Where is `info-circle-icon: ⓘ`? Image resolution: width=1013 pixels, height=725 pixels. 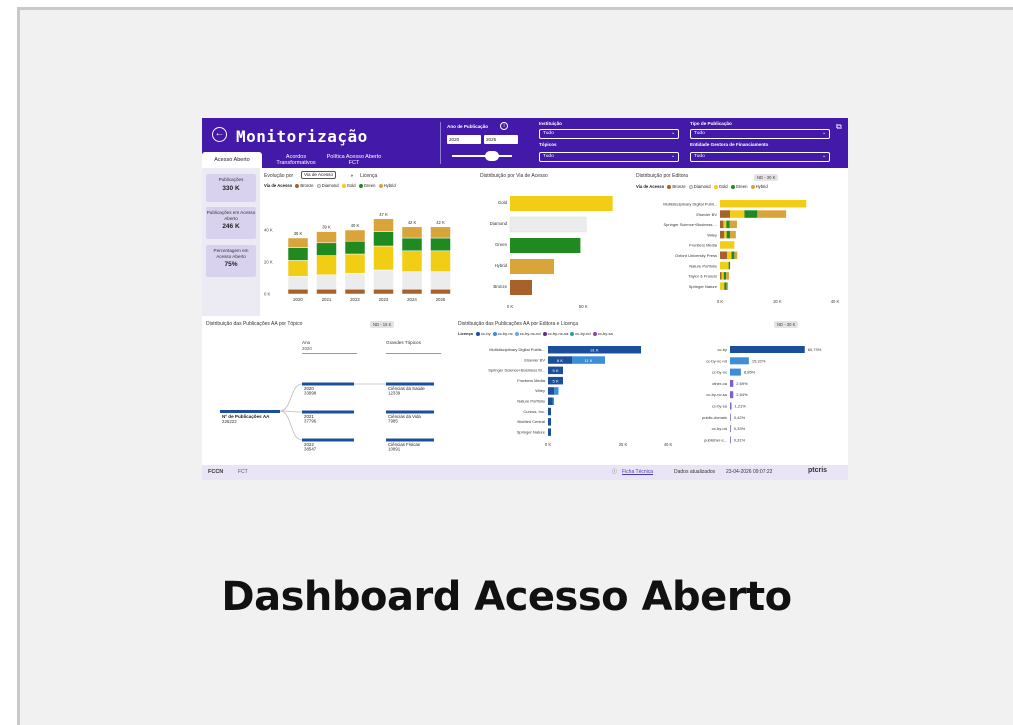 info-circle-icon: ⓘ is located at coordinates (614, 471).